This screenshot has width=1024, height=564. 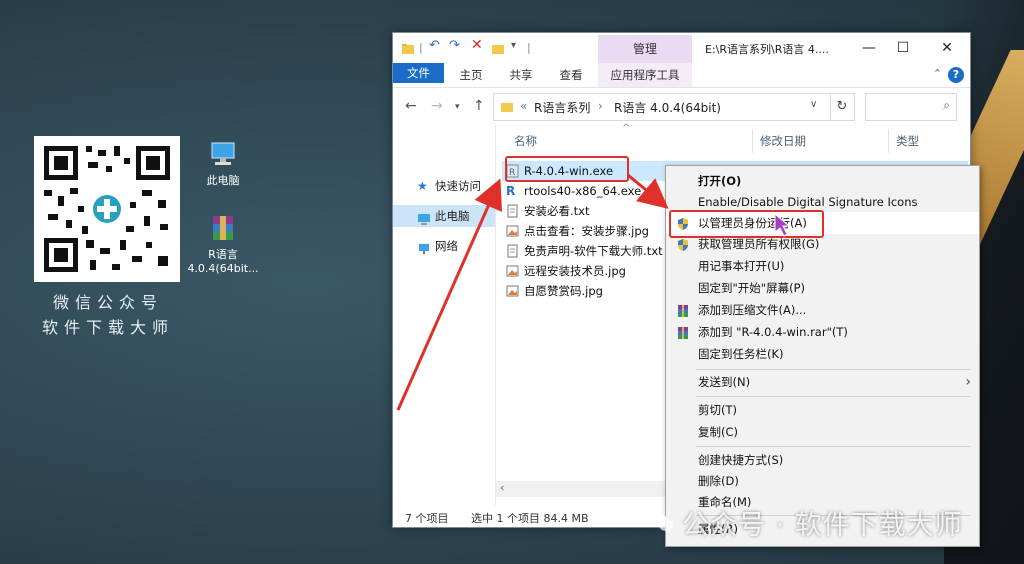 I want to click on mouse-cursor-icon, so click(x=782, y=224).